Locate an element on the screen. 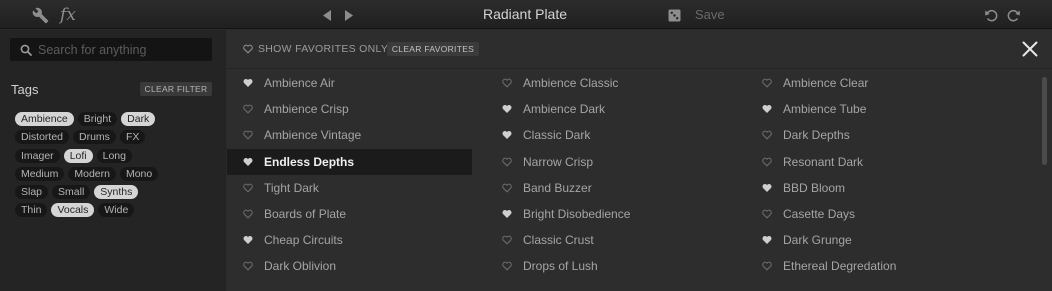 The width and height of the screenshot is (1052, 291). clear-filter-button: CLEAR FILTER is located at coordinates (176, 89).